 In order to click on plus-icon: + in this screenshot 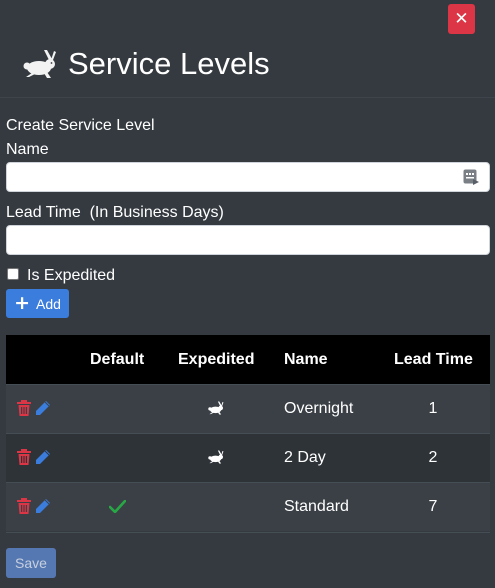, I will do `click(22, 303)`.